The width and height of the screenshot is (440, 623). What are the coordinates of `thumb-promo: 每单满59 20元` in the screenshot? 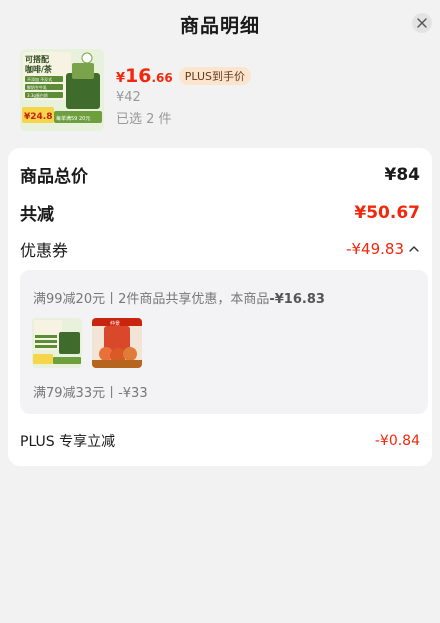 It's located at (73, 118).